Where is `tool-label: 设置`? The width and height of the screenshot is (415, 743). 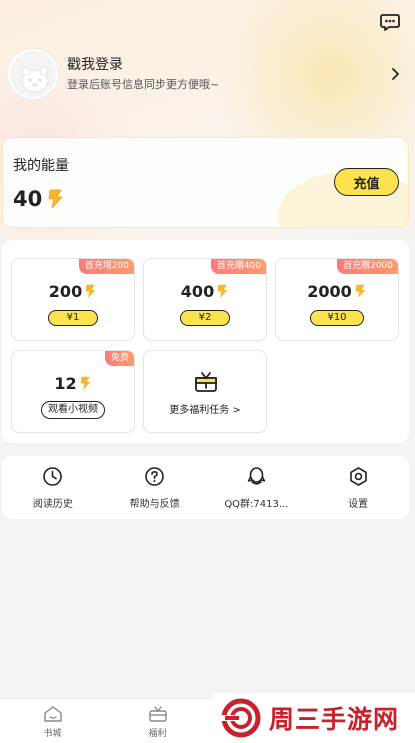 tool-label: 设置 is located at coordinates (358, 504).